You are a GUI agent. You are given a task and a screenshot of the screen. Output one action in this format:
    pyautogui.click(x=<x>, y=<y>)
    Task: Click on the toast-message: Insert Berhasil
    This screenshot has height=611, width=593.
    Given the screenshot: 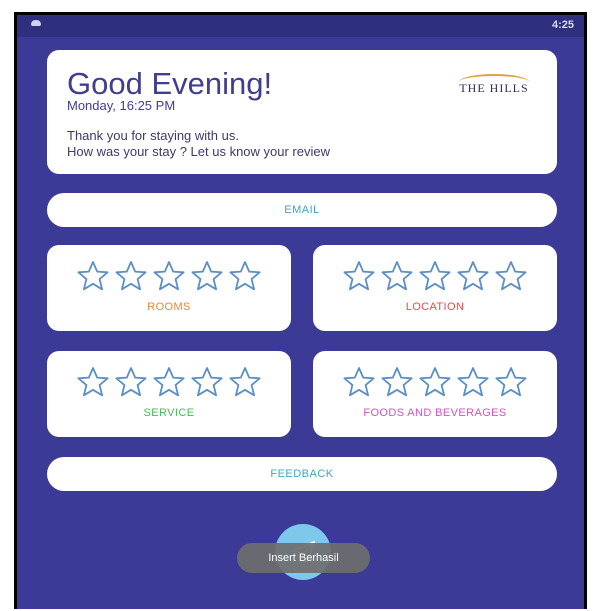 What is the action you would take?
    pyautogui.click(x=303, y=558)
    